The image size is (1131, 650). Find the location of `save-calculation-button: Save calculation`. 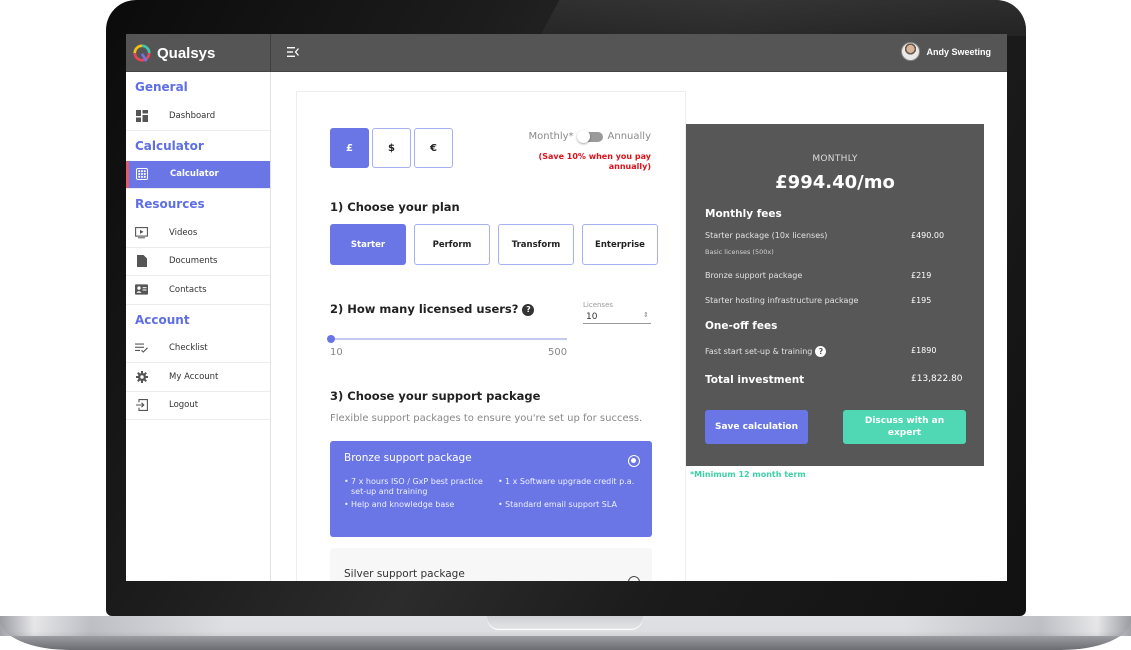

save-calculation-button: Save calculation is located at coordinates (756, 427).